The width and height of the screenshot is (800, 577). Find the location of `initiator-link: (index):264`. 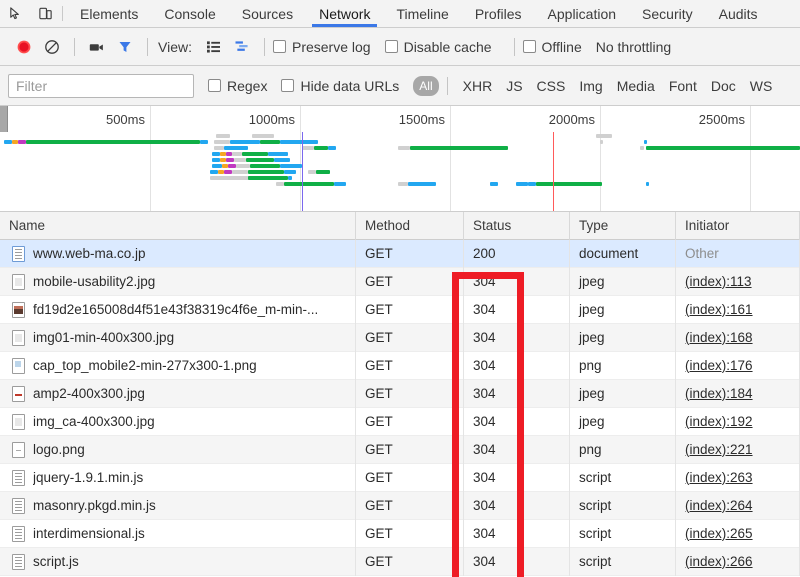

initiator-link: (index):264 is located at coordinates (719, 505).